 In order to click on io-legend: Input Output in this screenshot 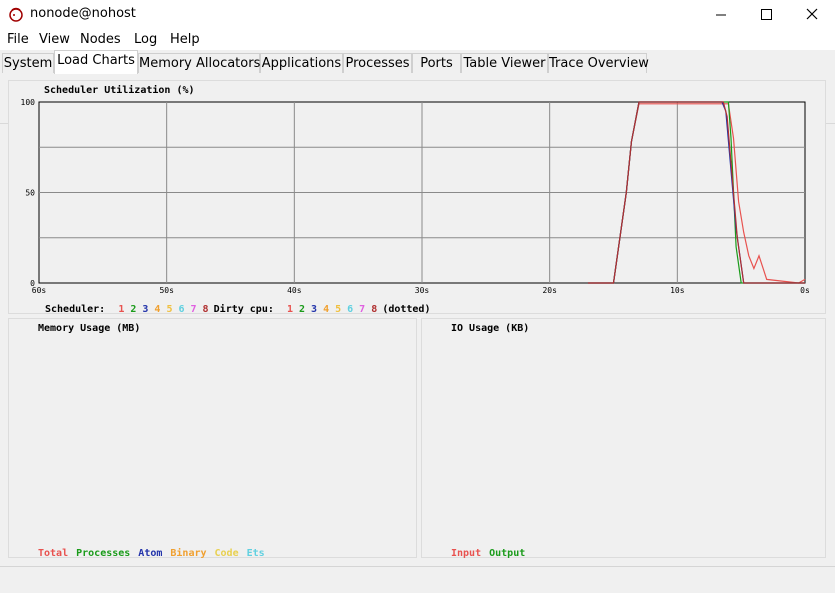, I will do `click(492, 550)`.